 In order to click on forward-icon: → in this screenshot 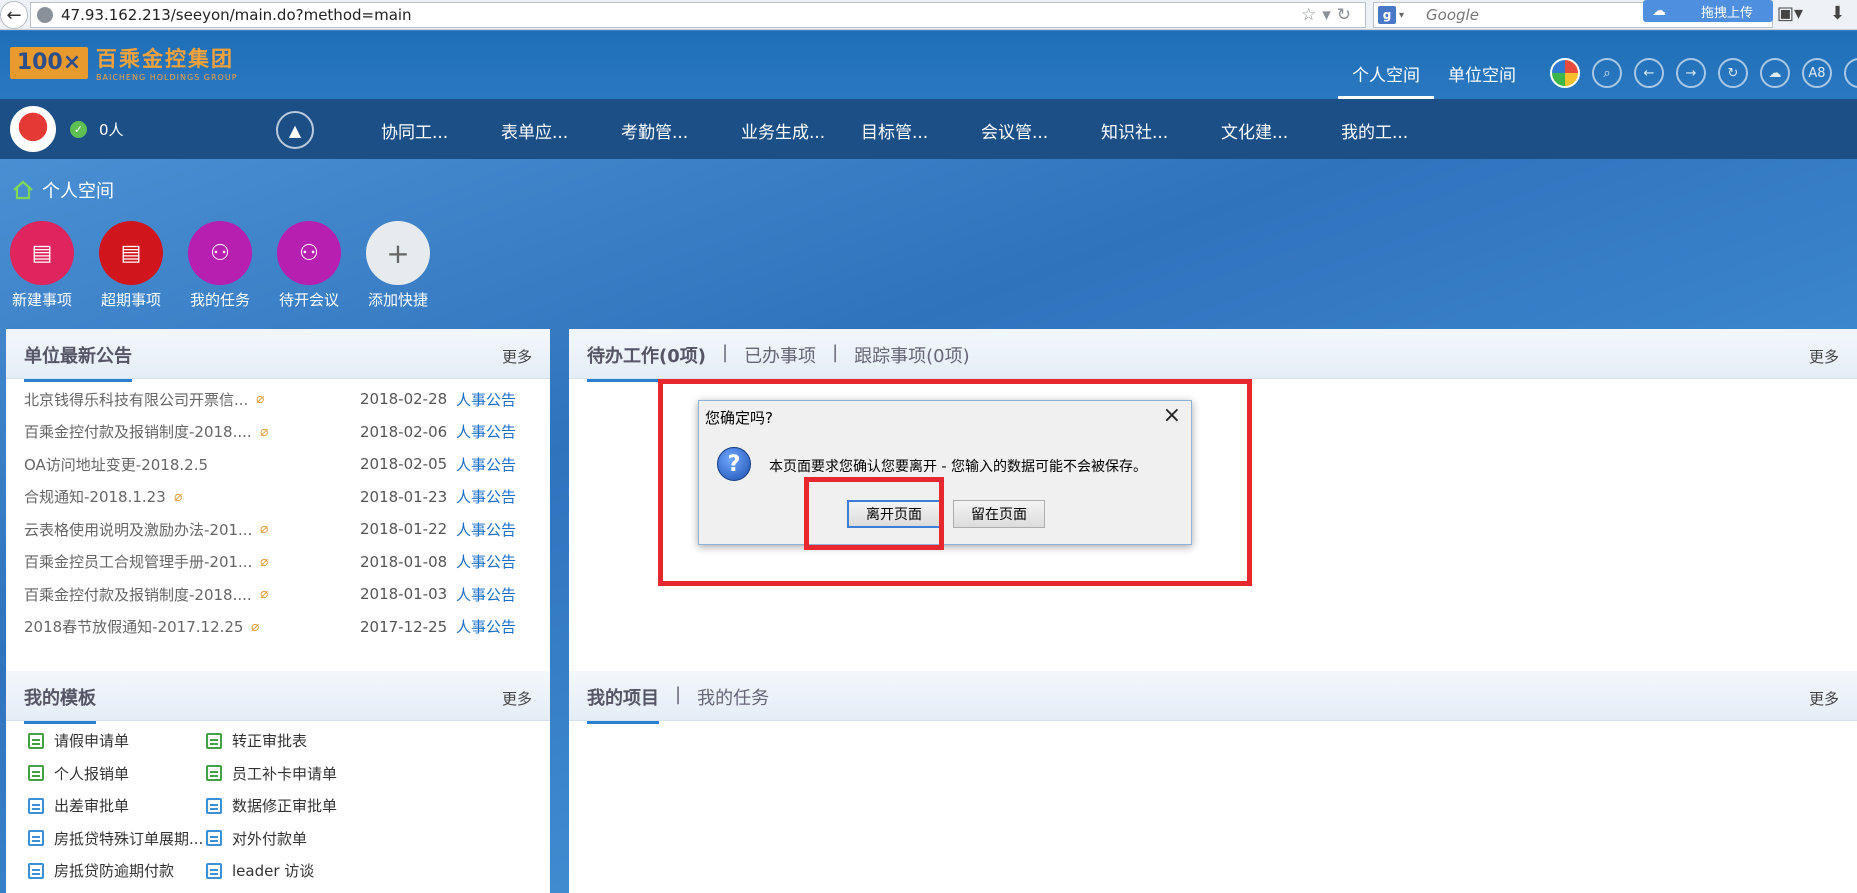, I will do `click(1691, 73)`.